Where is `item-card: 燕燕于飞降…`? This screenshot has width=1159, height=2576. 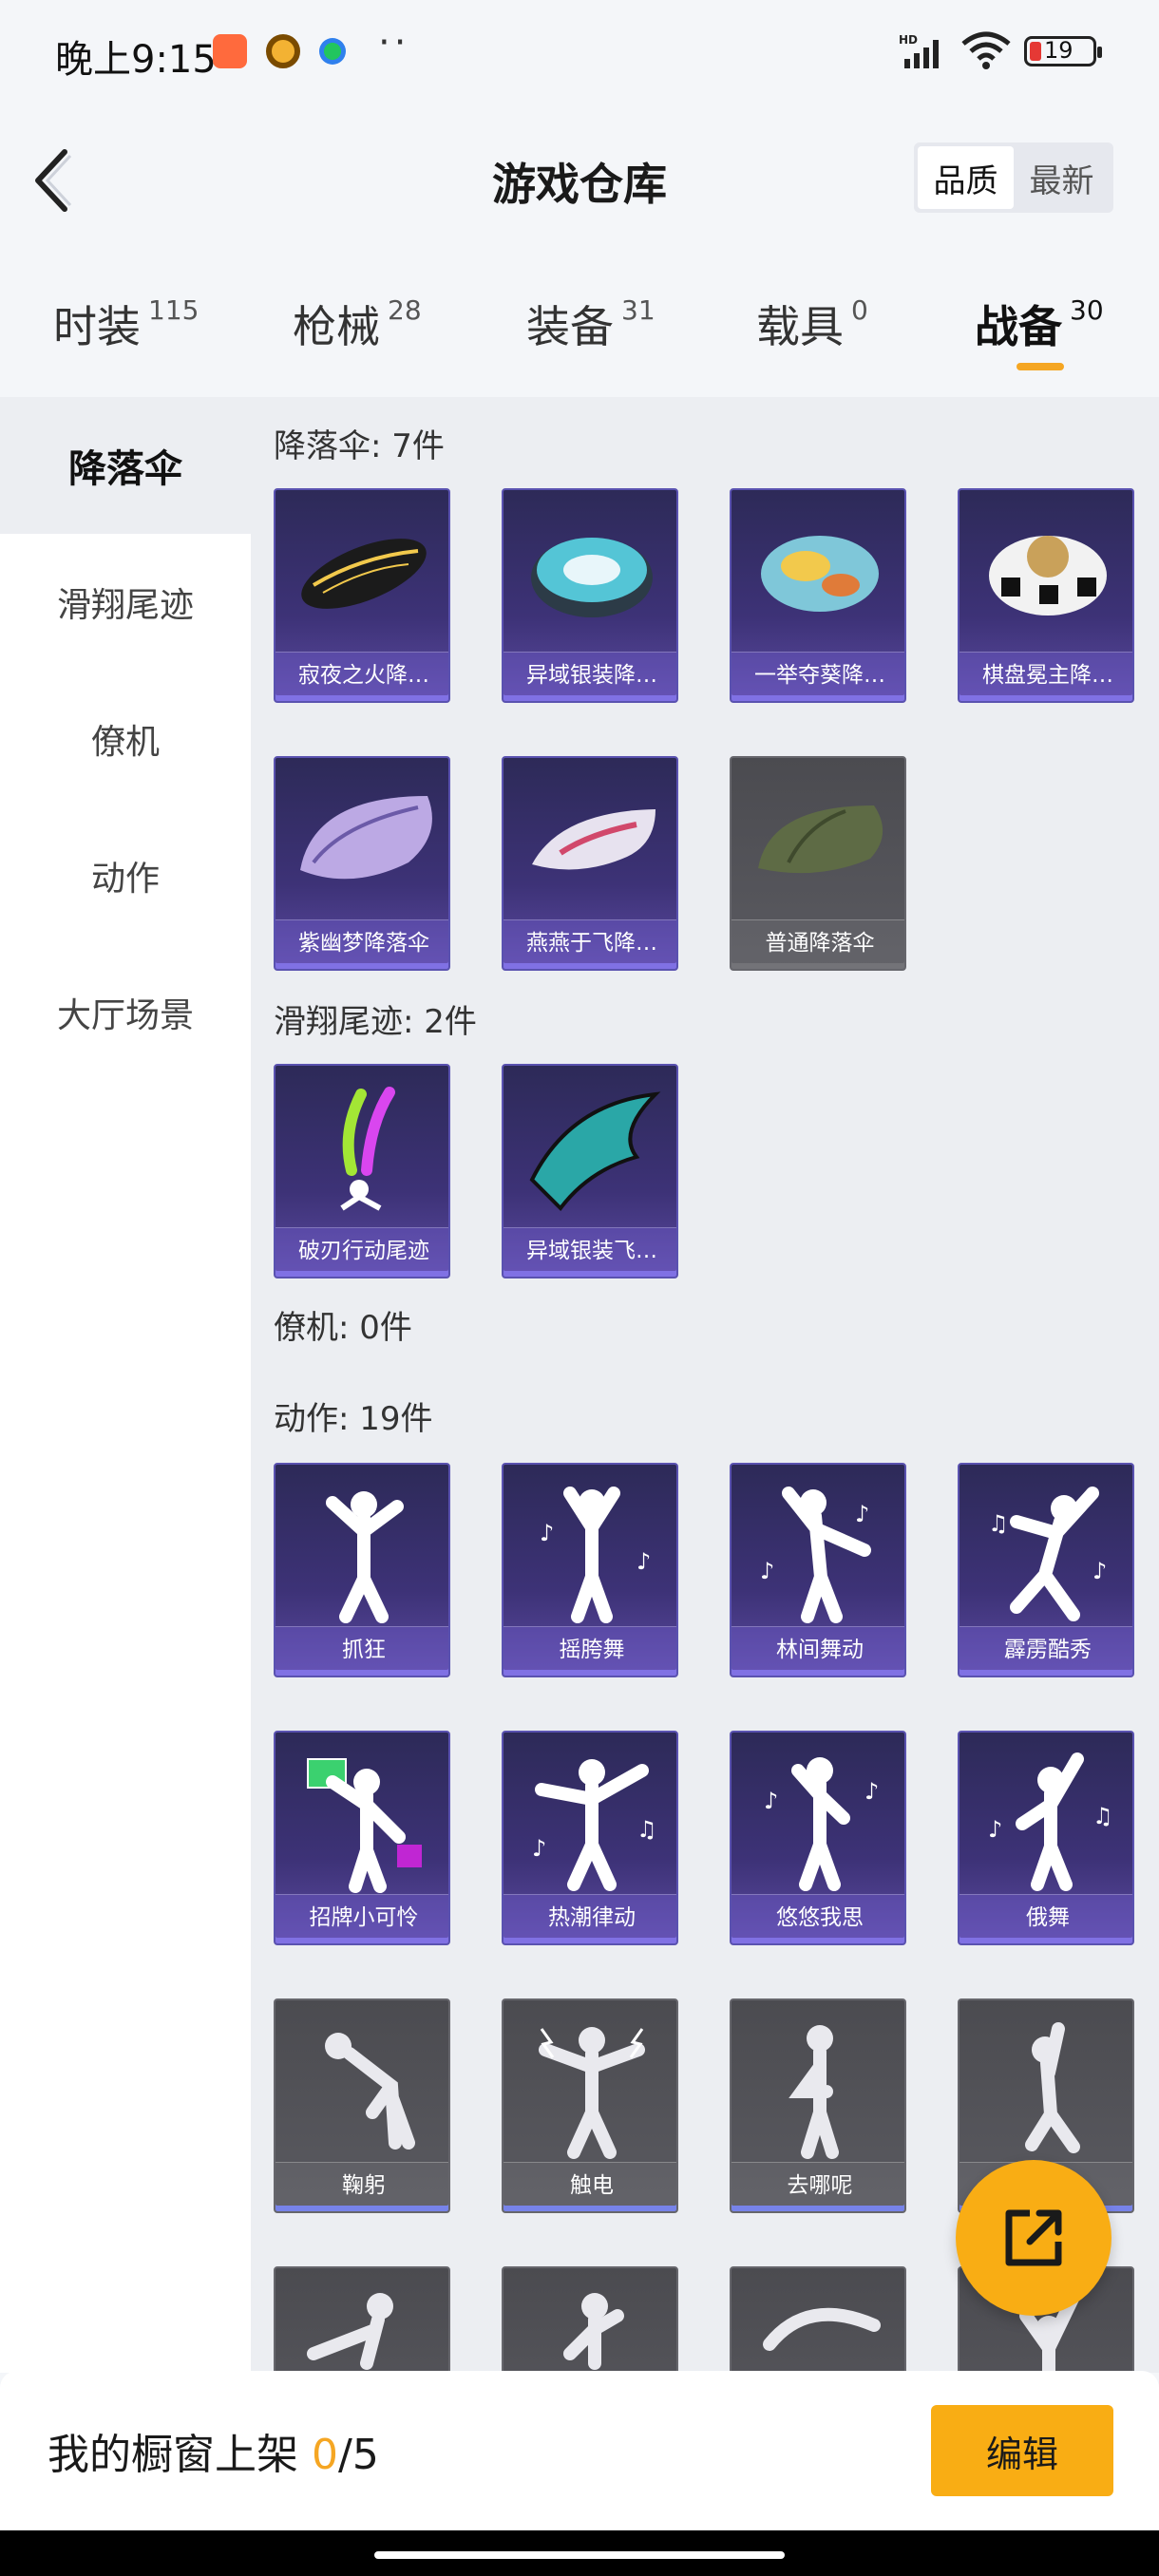 item-card: 燕燕于飞降… is located at coordinates (590, 863).